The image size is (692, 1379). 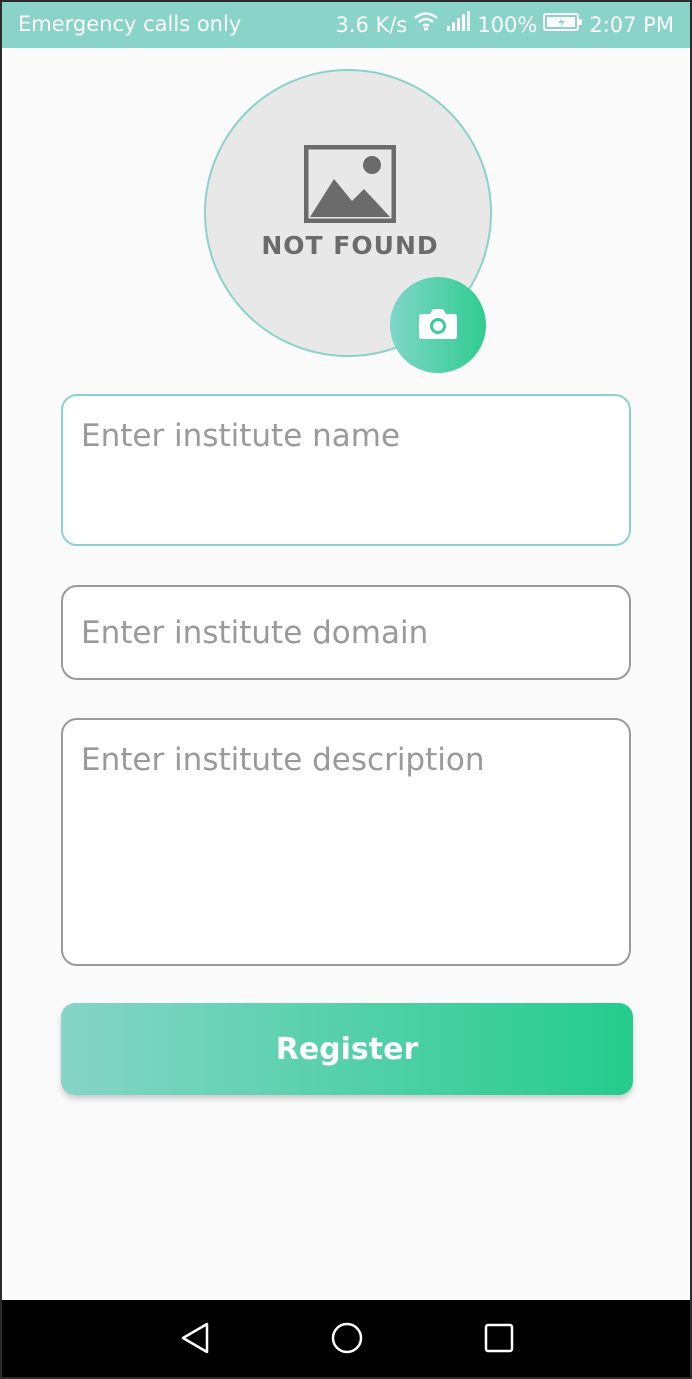 I want to click on battery-icon, so click(x=563, y=25).